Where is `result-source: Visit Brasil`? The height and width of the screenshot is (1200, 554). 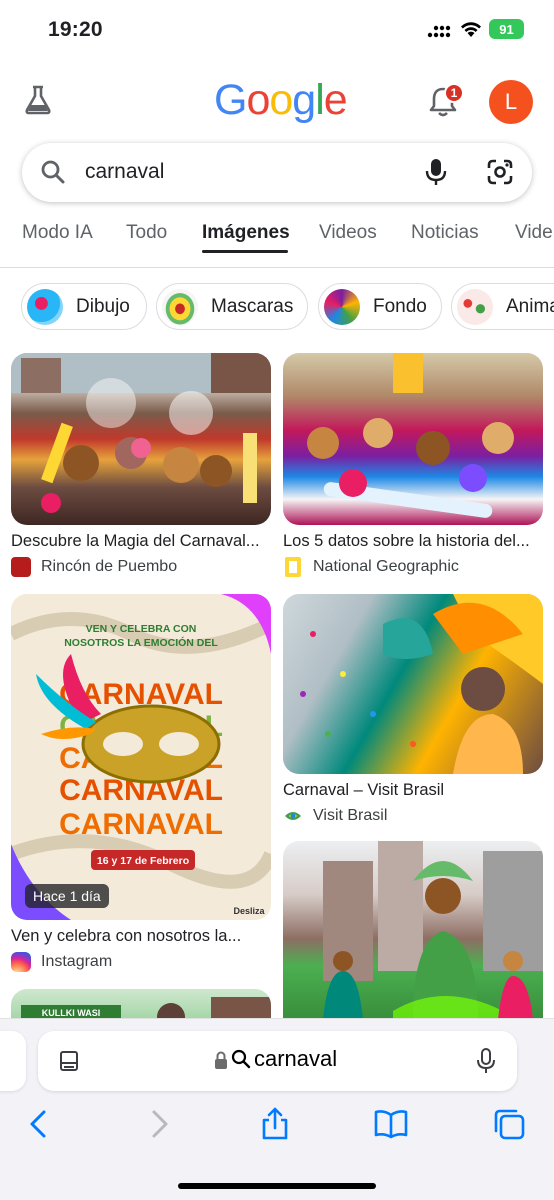
result-source: Visit Brasil is located at coordinates (335, 816).